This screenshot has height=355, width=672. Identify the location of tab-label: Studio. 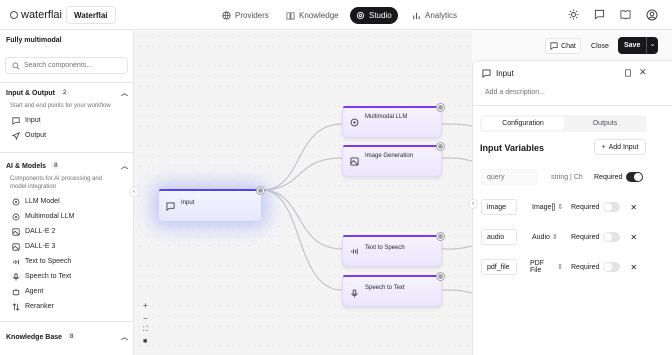
(380, 15).